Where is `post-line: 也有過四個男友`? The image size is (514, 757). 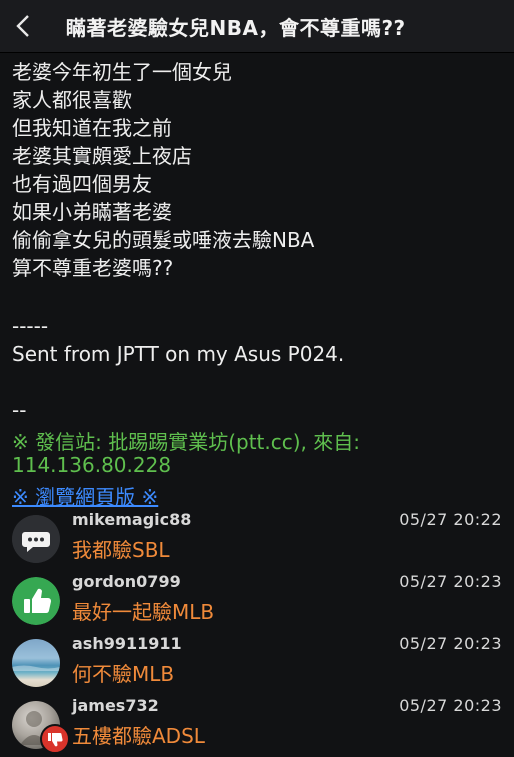 post-line: 也有過四個男友 is located at coordinates (82, 184).